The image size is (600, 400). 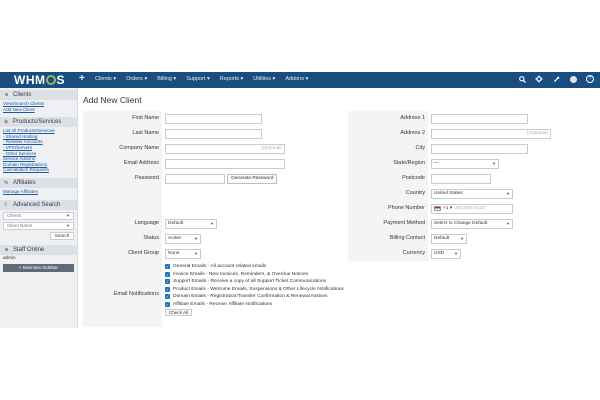 I want to click on company-input: (Optional), so click(x=225, y=148).